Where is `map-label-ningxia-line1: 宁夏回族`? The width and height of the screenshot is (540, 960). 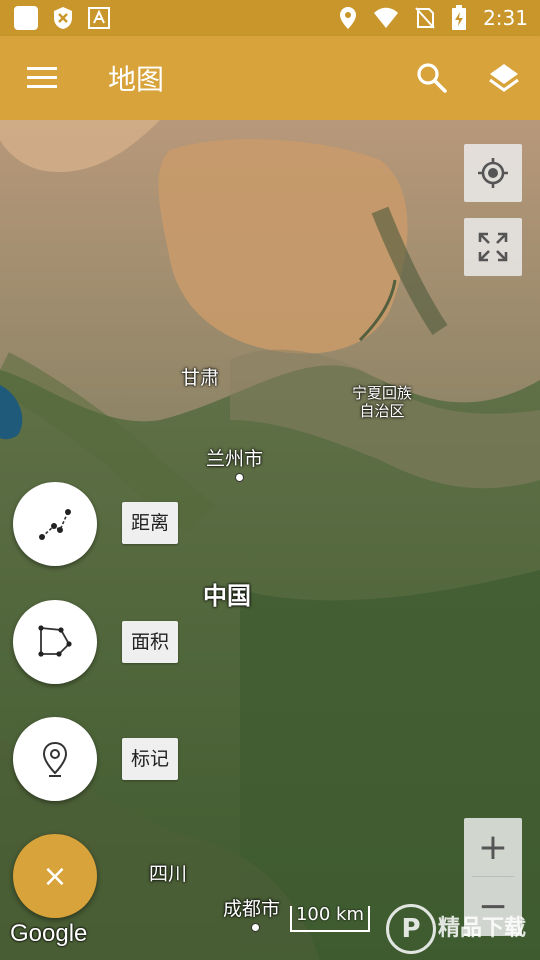 map-label-ningxia-line1: 宁夏回族 is located at coordinates (382, 393).